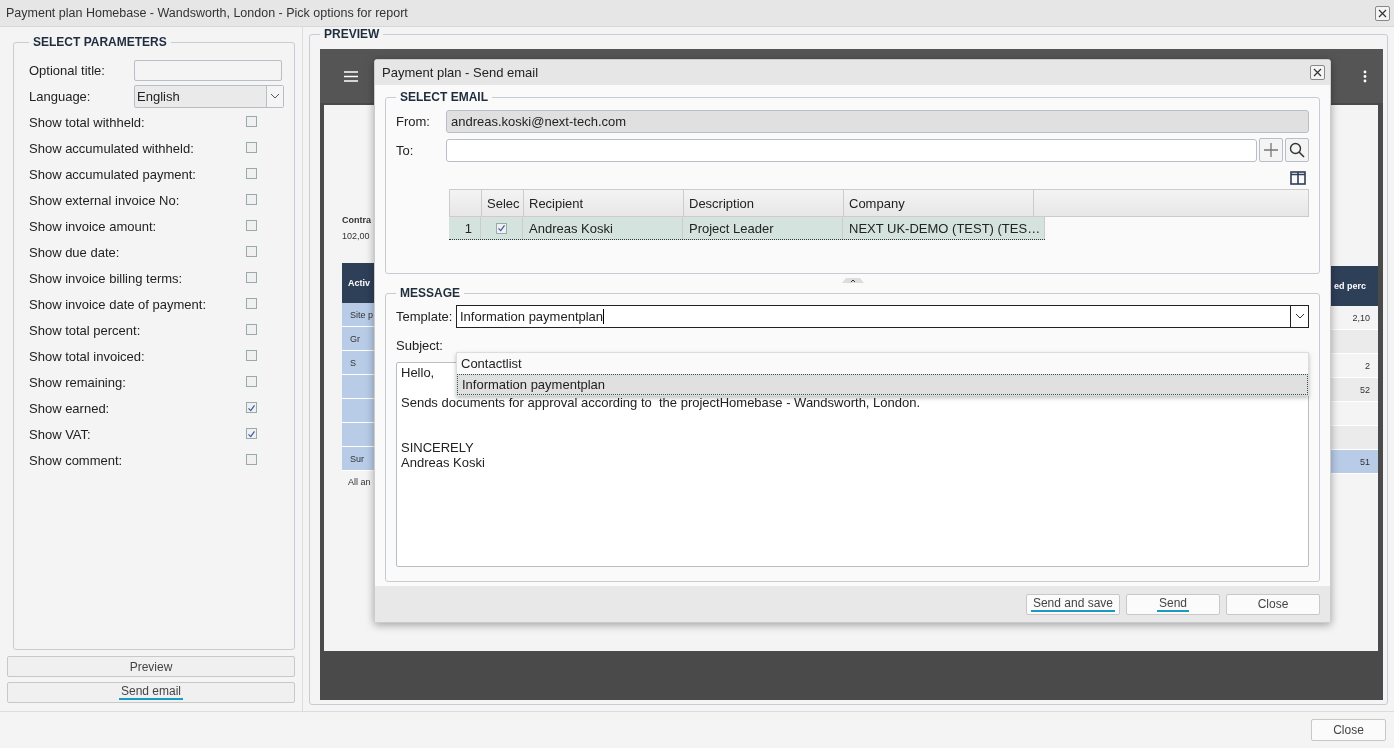 This screenshot has height=748, width=1394. What do you see at coordinates (358, 363) in the screenshot?
I see `table-cell: S` at bounding box center [358, 363].